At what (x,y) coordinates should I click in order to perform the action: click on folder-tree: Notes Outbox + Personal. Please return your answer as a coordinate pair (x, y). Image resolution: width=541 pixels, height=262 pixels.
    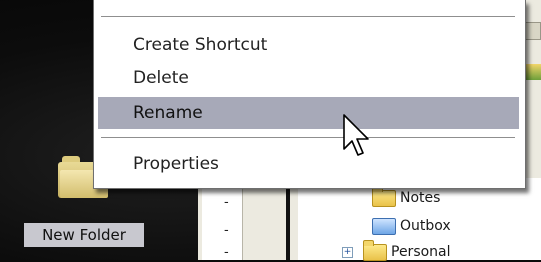
    Looking at the image, I should click on (419, 220).